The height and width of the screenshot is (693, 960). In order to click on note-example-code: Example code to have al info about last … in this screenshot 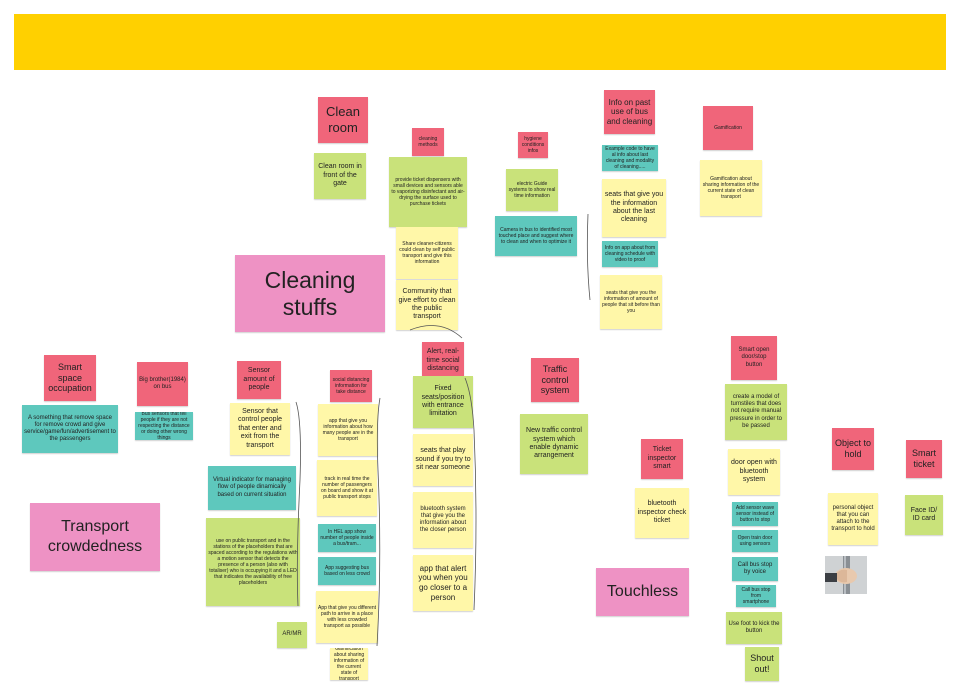, I will do `click(630, 158)`.